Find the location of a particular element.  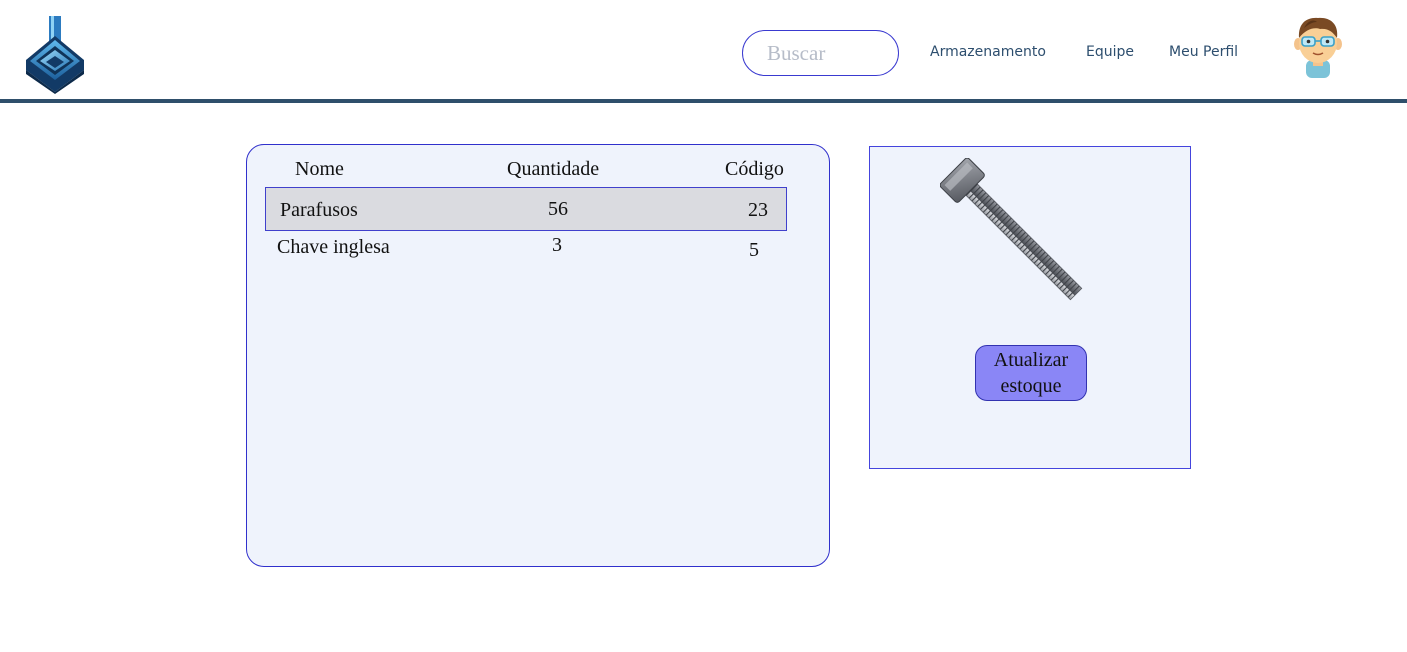

nav-meu-perfil: Meu Perfil is located at coordinates (1203, 52).